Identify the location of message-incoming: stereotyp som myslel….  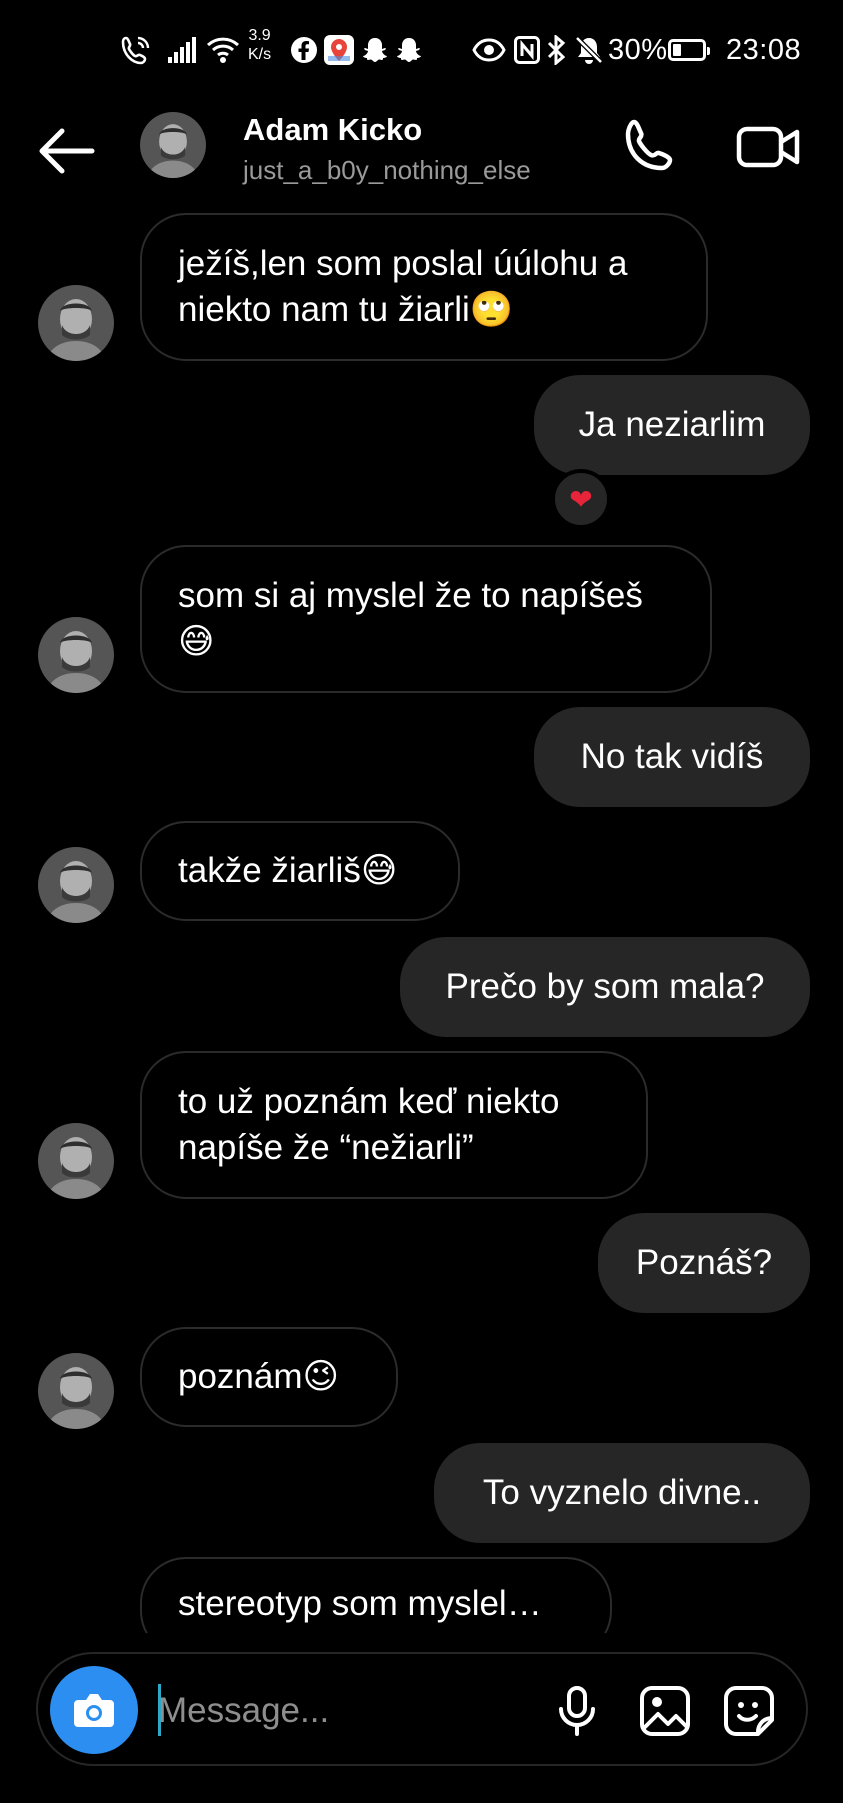
(376, 1595).